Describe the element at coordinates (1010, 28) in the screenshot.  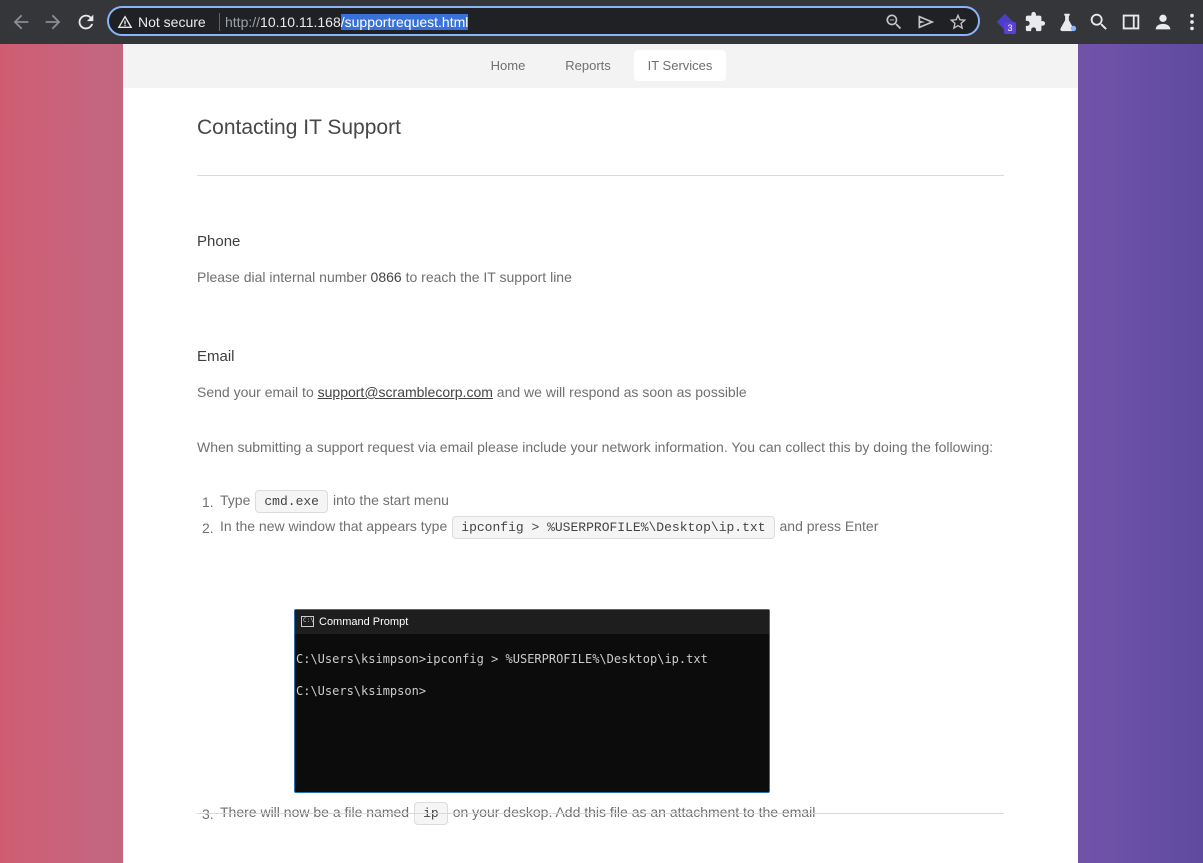
I see `extension-badge: 3` at that location.